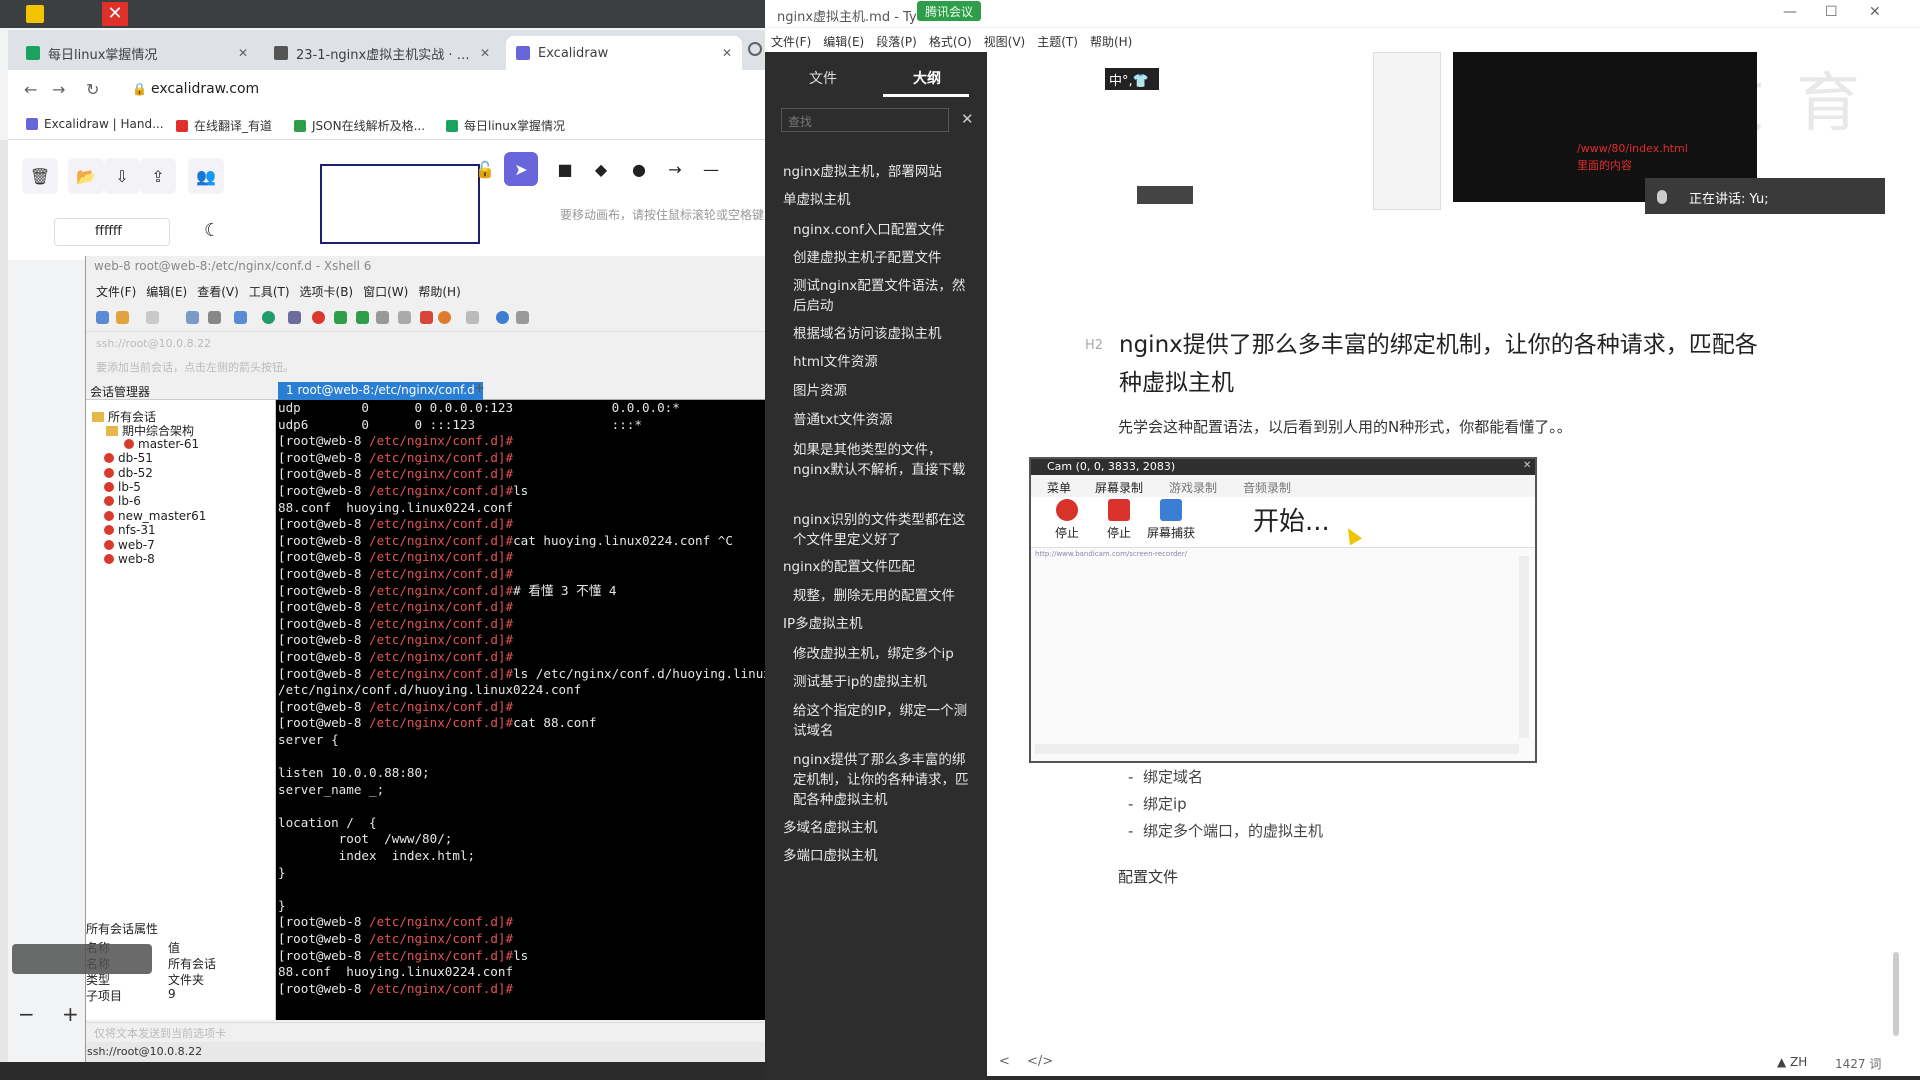 Image resolution: width=1920 pixels, height=1080 pixels. What do you see at coordinates (158, 176) in the screenshot?
I see `export-icon: ⇪` at bounding box center [158, 176].